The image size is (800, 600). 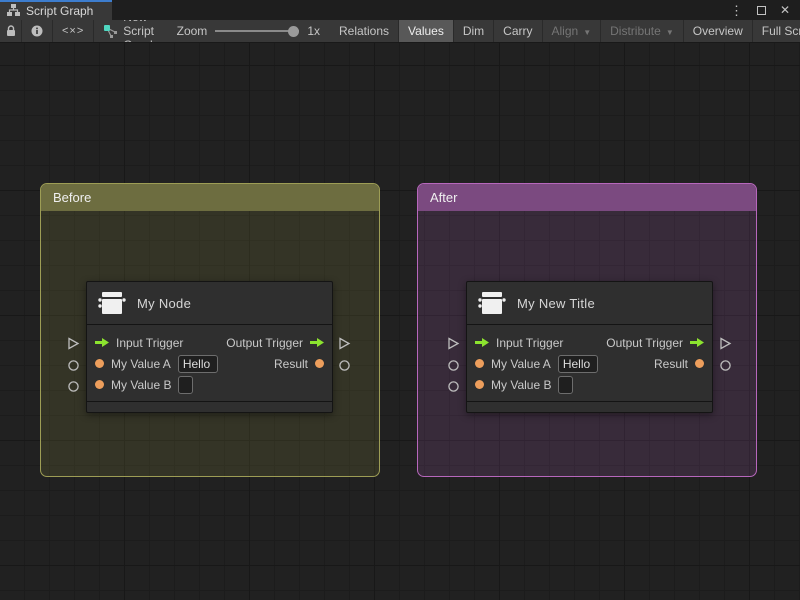 What do you see at coordinates (365, 31) in the screenshot?
I see `toolbar-button-relations: Relations` at bounding box center [365, 31].